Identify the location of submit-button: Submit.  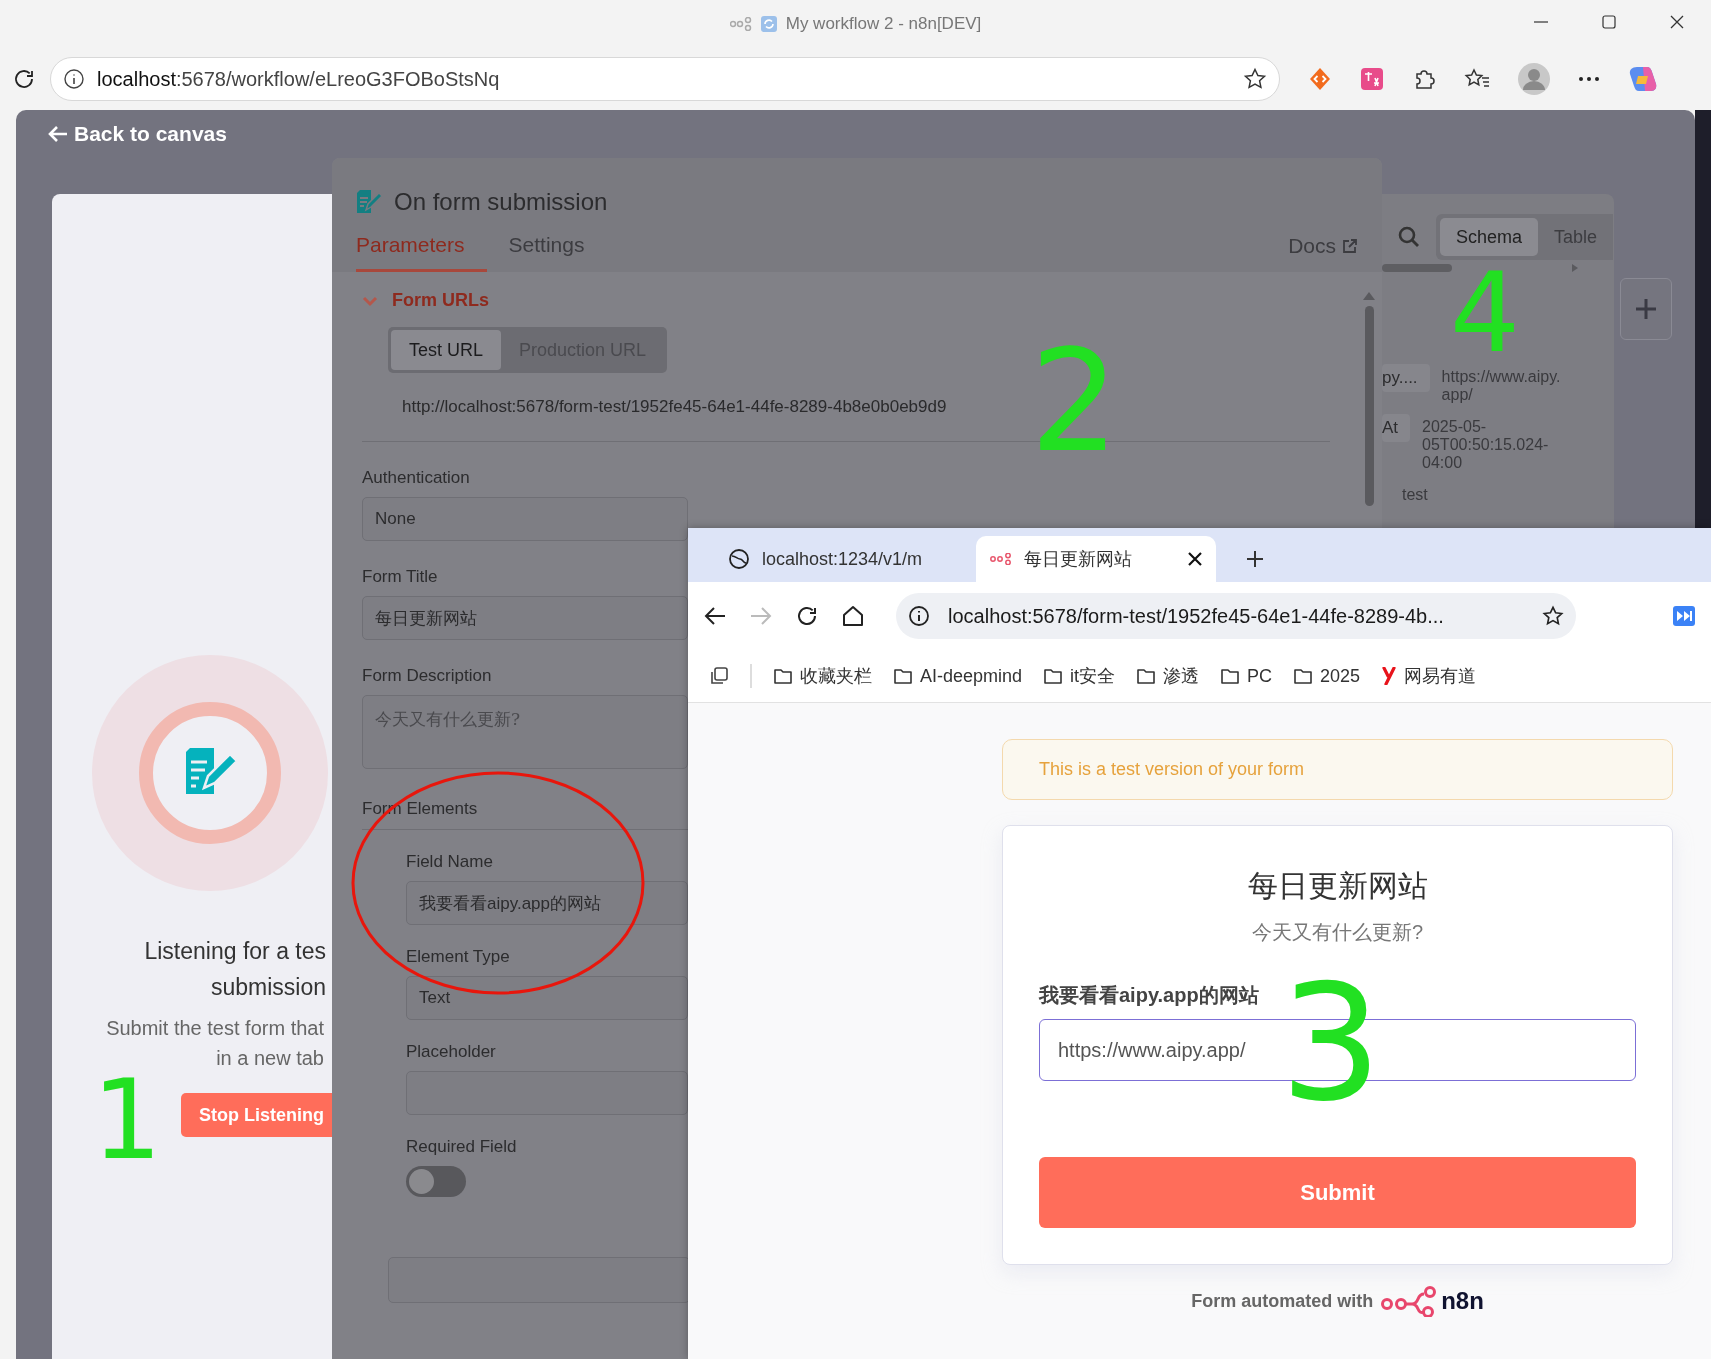
(1337, 1192).